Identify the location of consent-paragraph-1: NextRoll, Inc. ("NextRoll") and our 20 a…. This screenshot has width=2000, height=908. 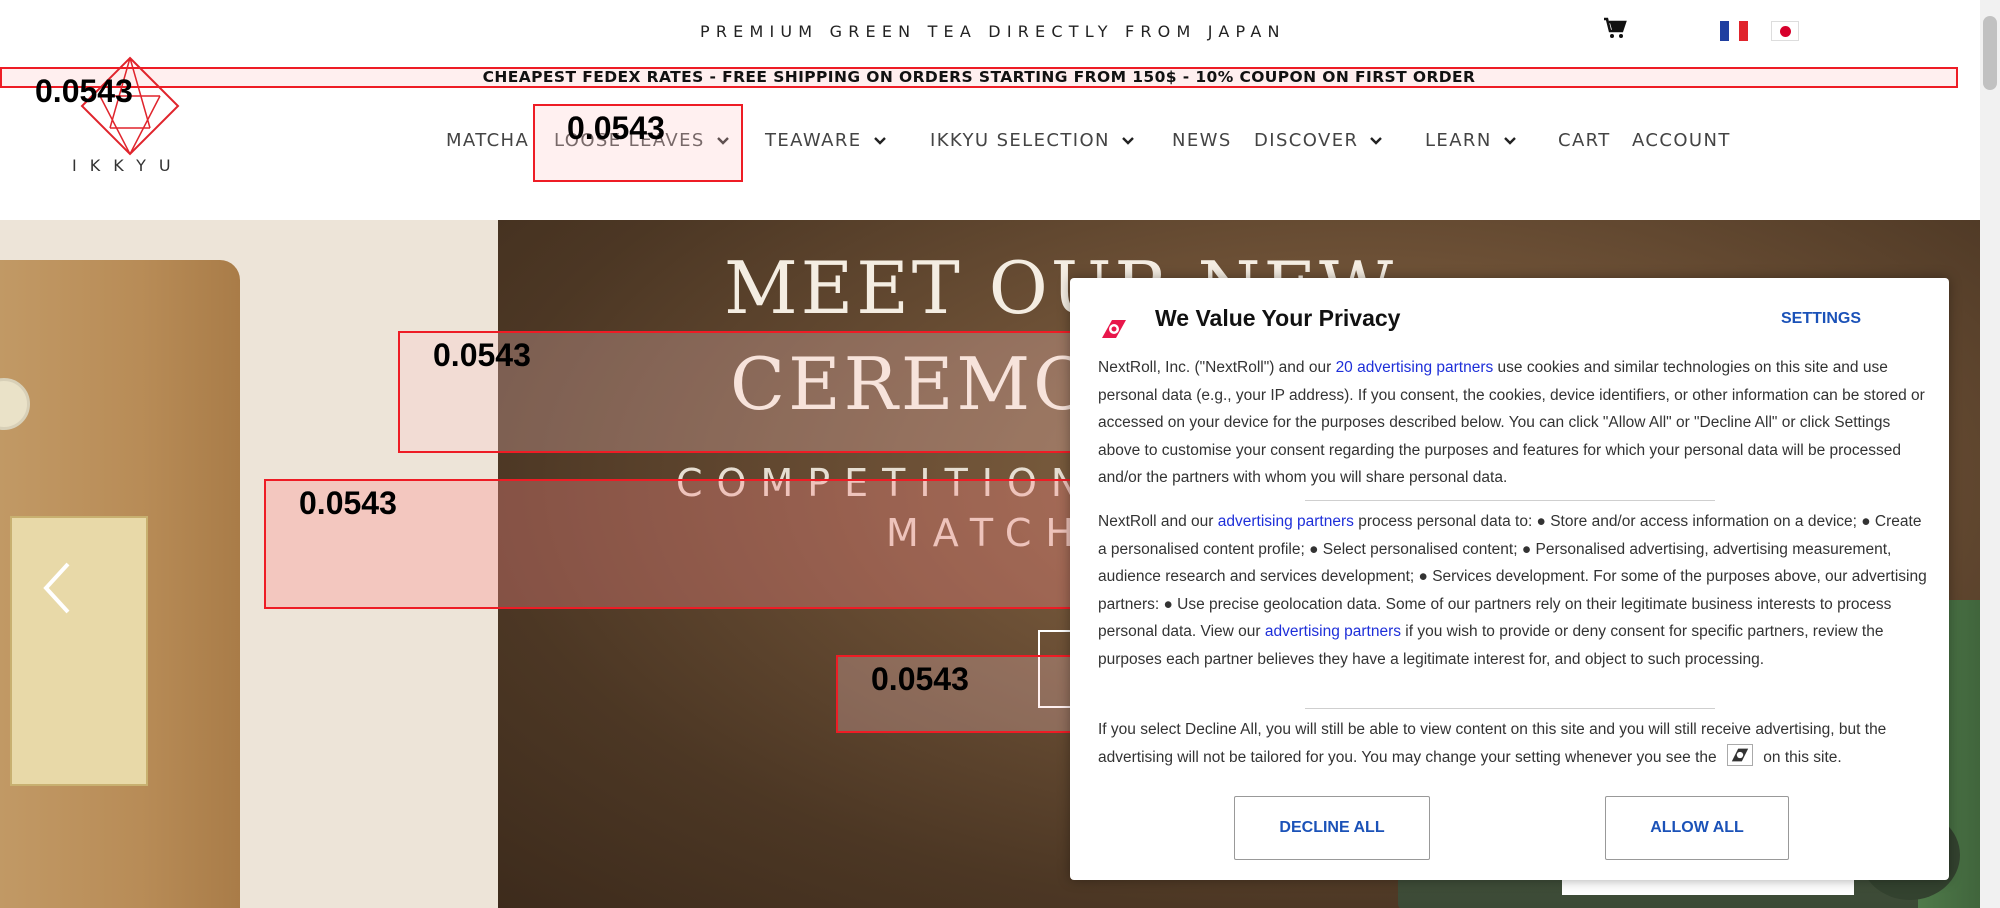
(1513, 423).